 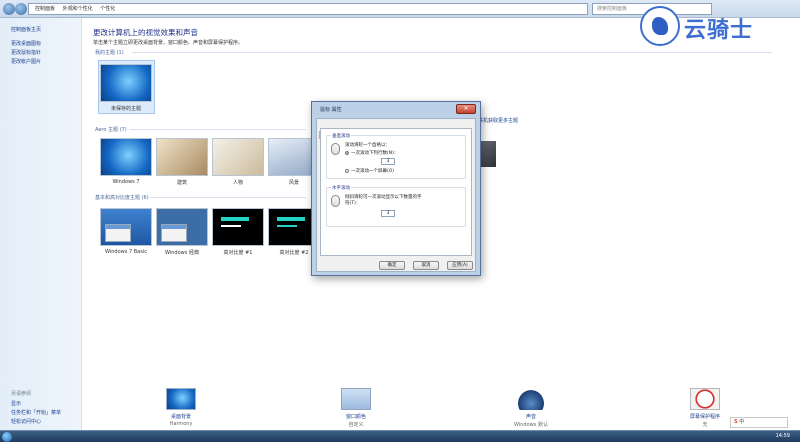 I want to click on ime-mode: 中, so click(x=742, y=422).